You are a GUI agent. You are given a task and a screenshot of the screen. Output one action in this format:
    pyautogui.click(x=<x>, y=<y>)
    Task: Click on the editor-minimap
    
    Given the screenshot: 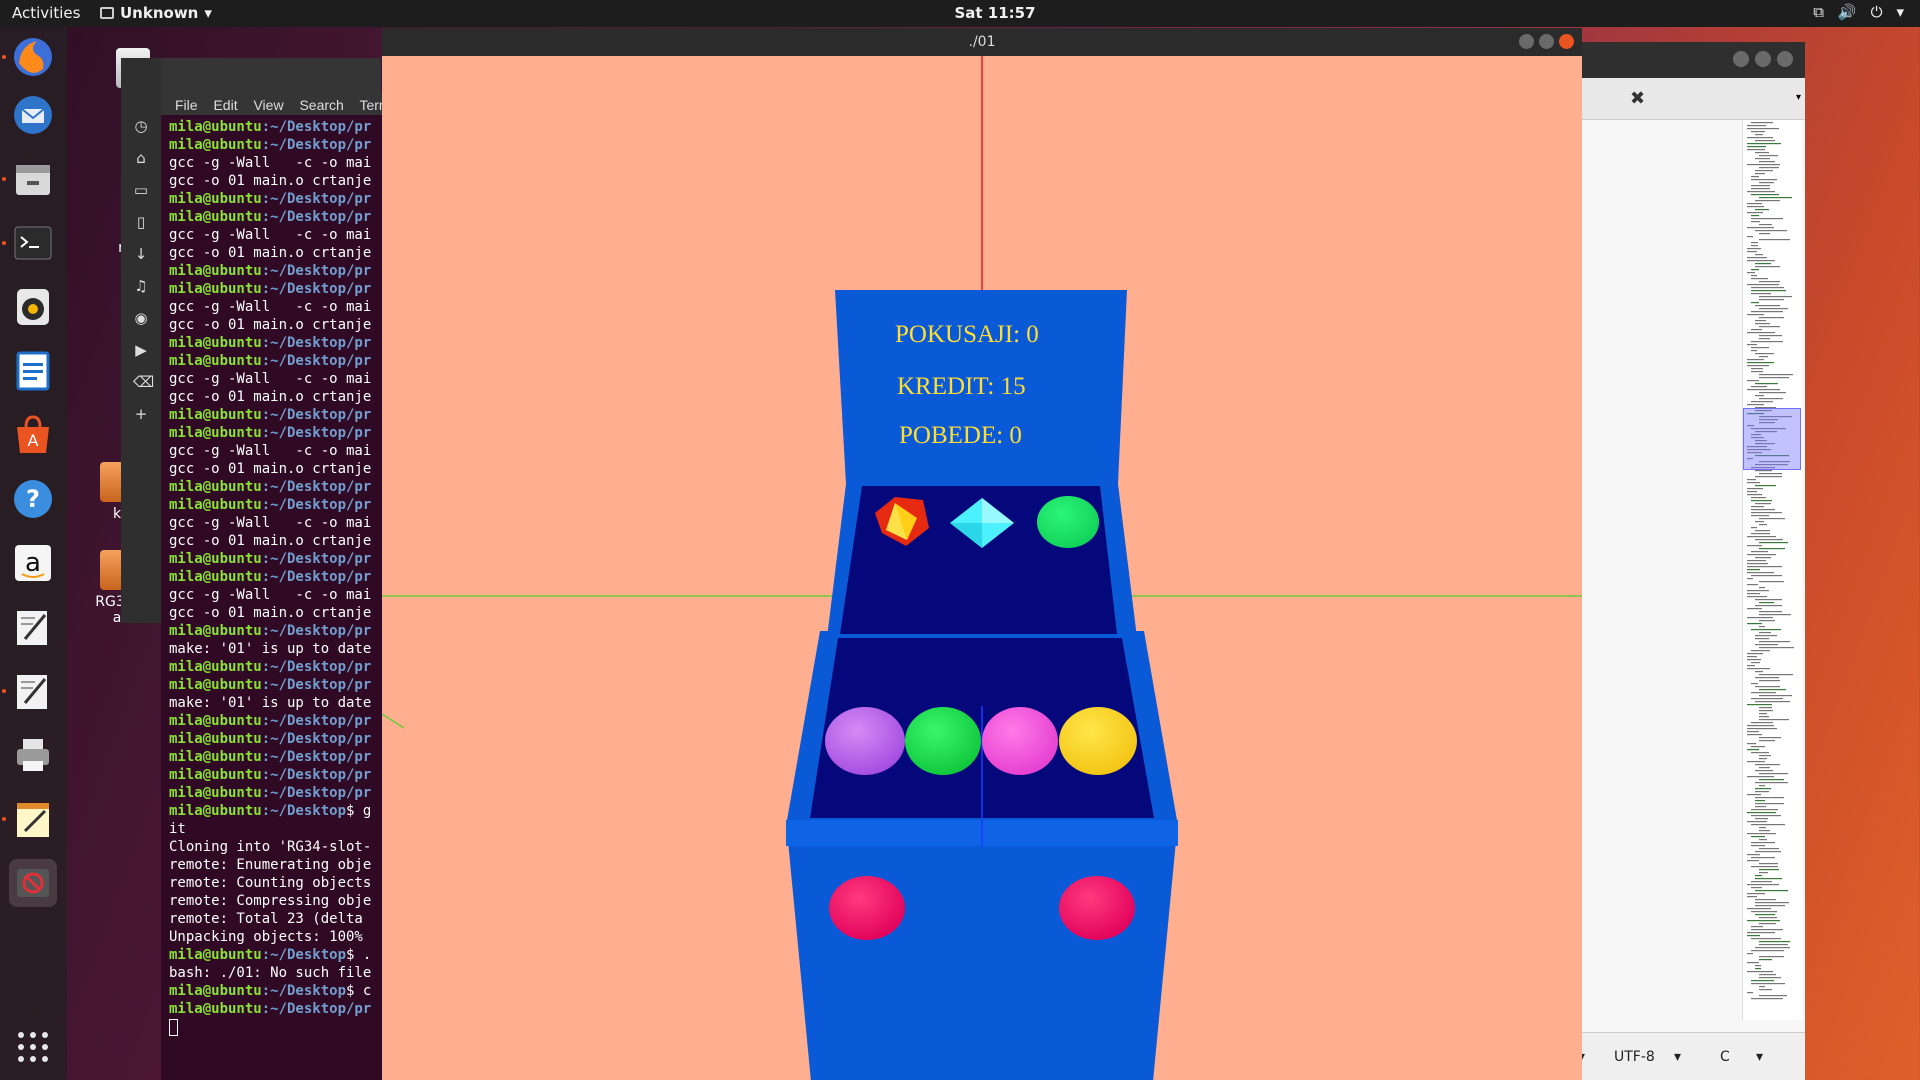 What is the action you would take?
    pyautogui.click(x=1772, y=570)
    